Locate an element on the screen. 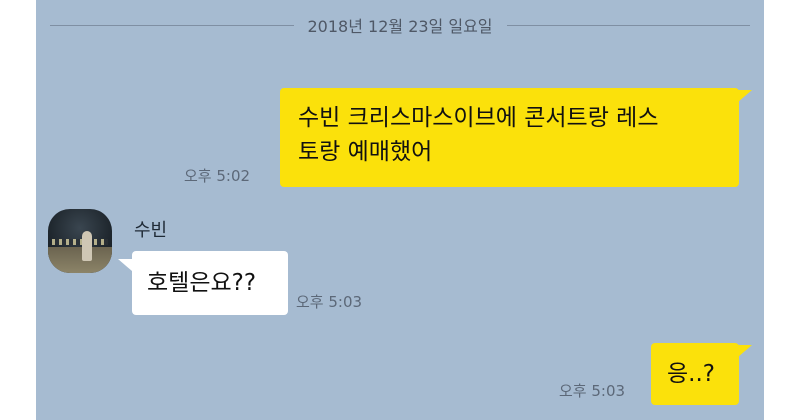 The image size is (800, 420). message-text: 호텔은요?? is located at coordinates (202, 283).